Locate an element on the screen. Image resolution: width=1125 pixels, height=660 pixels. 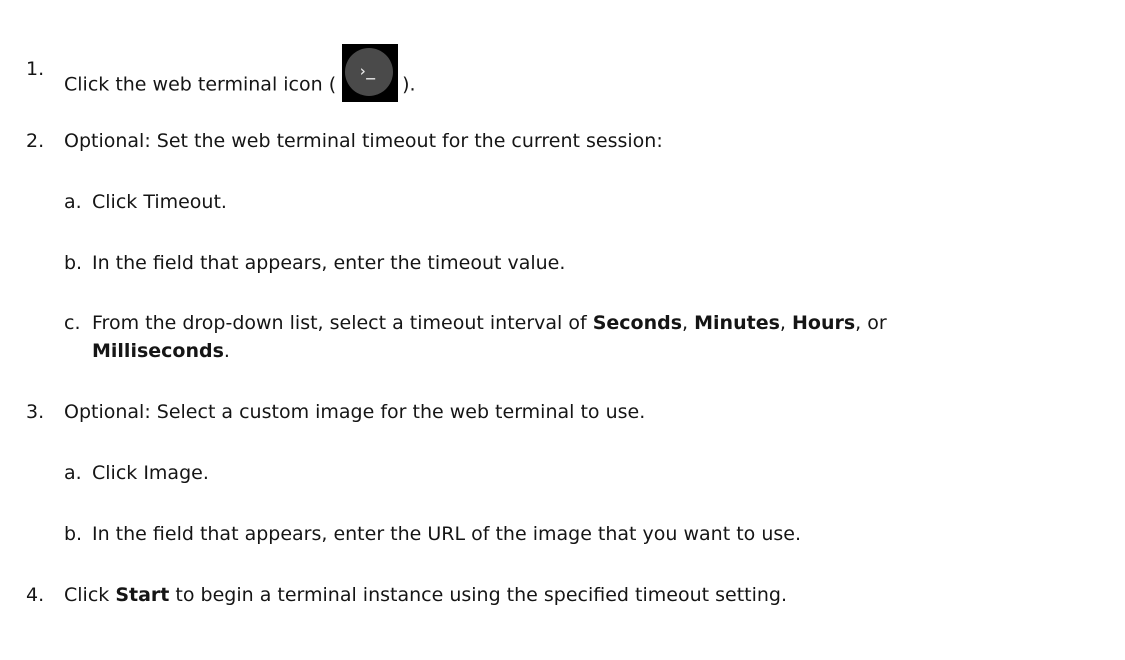
step-number: 2. is located at coordinates (35, 141).